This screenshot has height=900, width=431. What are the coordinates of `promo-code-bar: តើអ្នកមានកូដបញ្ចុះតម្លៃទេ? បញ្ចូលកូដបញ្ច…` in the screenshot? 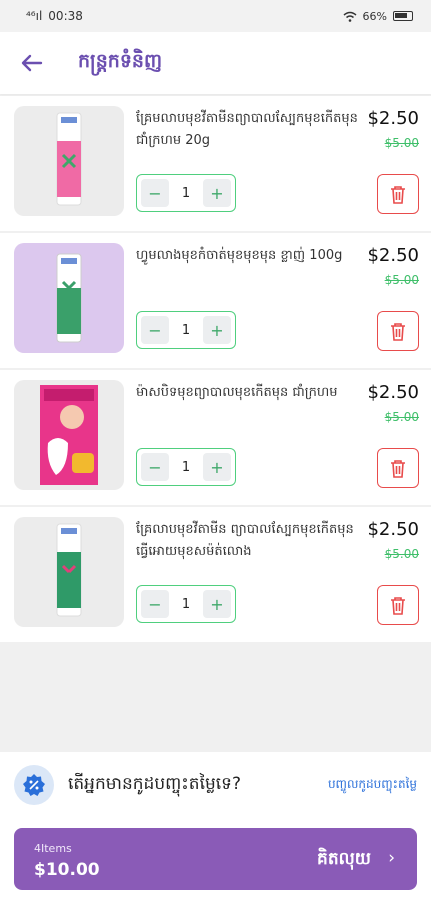 It's located at (215, 785).